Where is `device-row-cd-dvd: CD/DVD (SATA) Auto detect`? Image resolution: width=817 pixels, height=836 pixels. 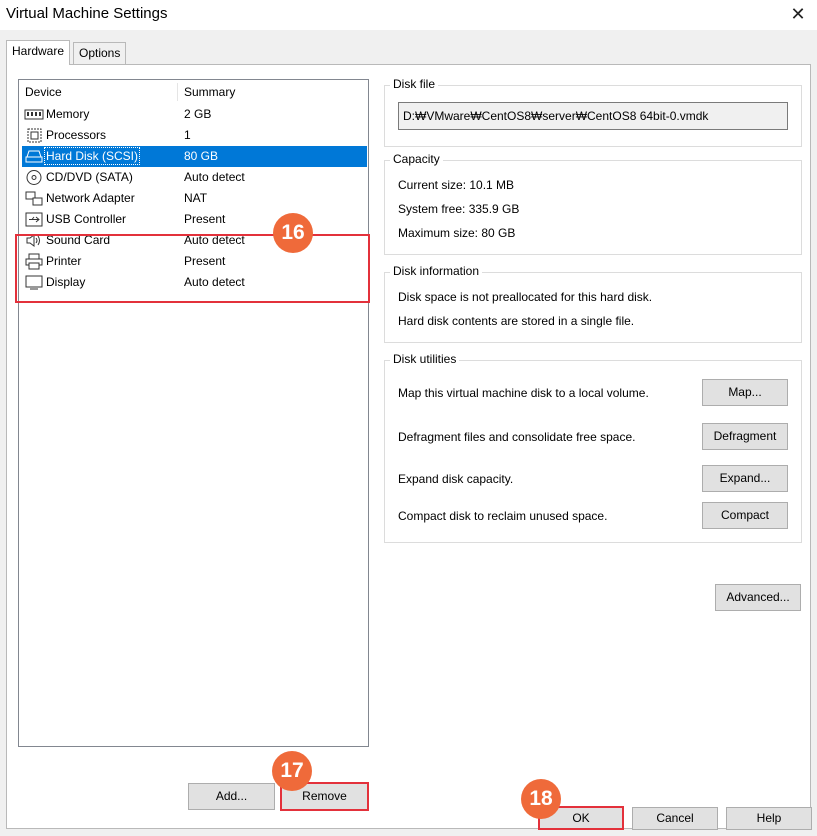 device-row-cd-dvd: CD/DVD (SATA) Auto detect is located at coordinates (194, 177).